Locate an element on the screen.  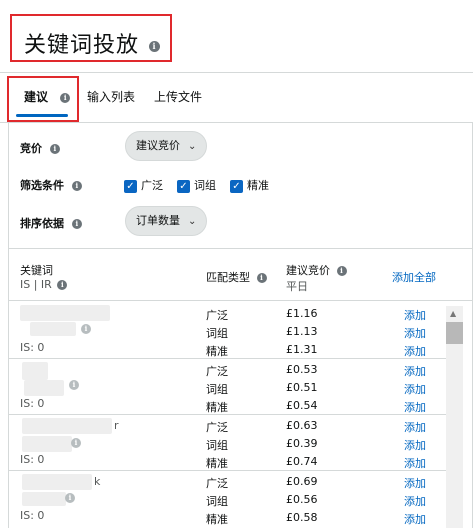
add-all-link: 添加全部 is located at coordinates (414, 277).